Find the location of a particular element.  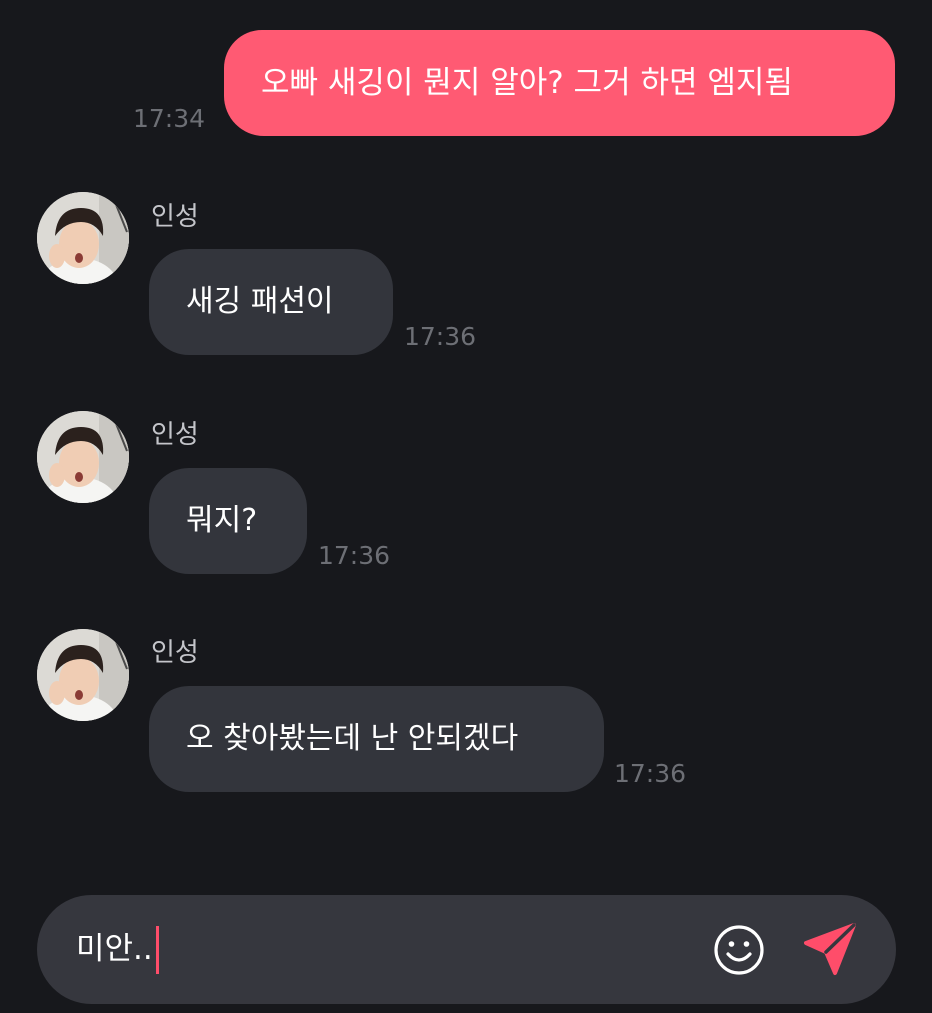

incoming-message-text: 뭐지? is located at coordinates (222, 520).